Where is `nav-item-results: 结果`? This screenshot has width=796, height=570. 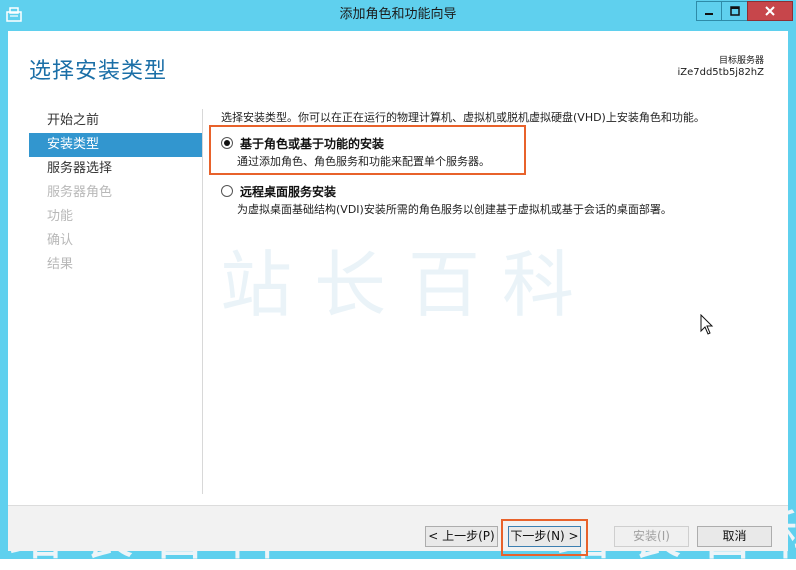 nav-item-results: 结果 is located at coordinates (60, 264).